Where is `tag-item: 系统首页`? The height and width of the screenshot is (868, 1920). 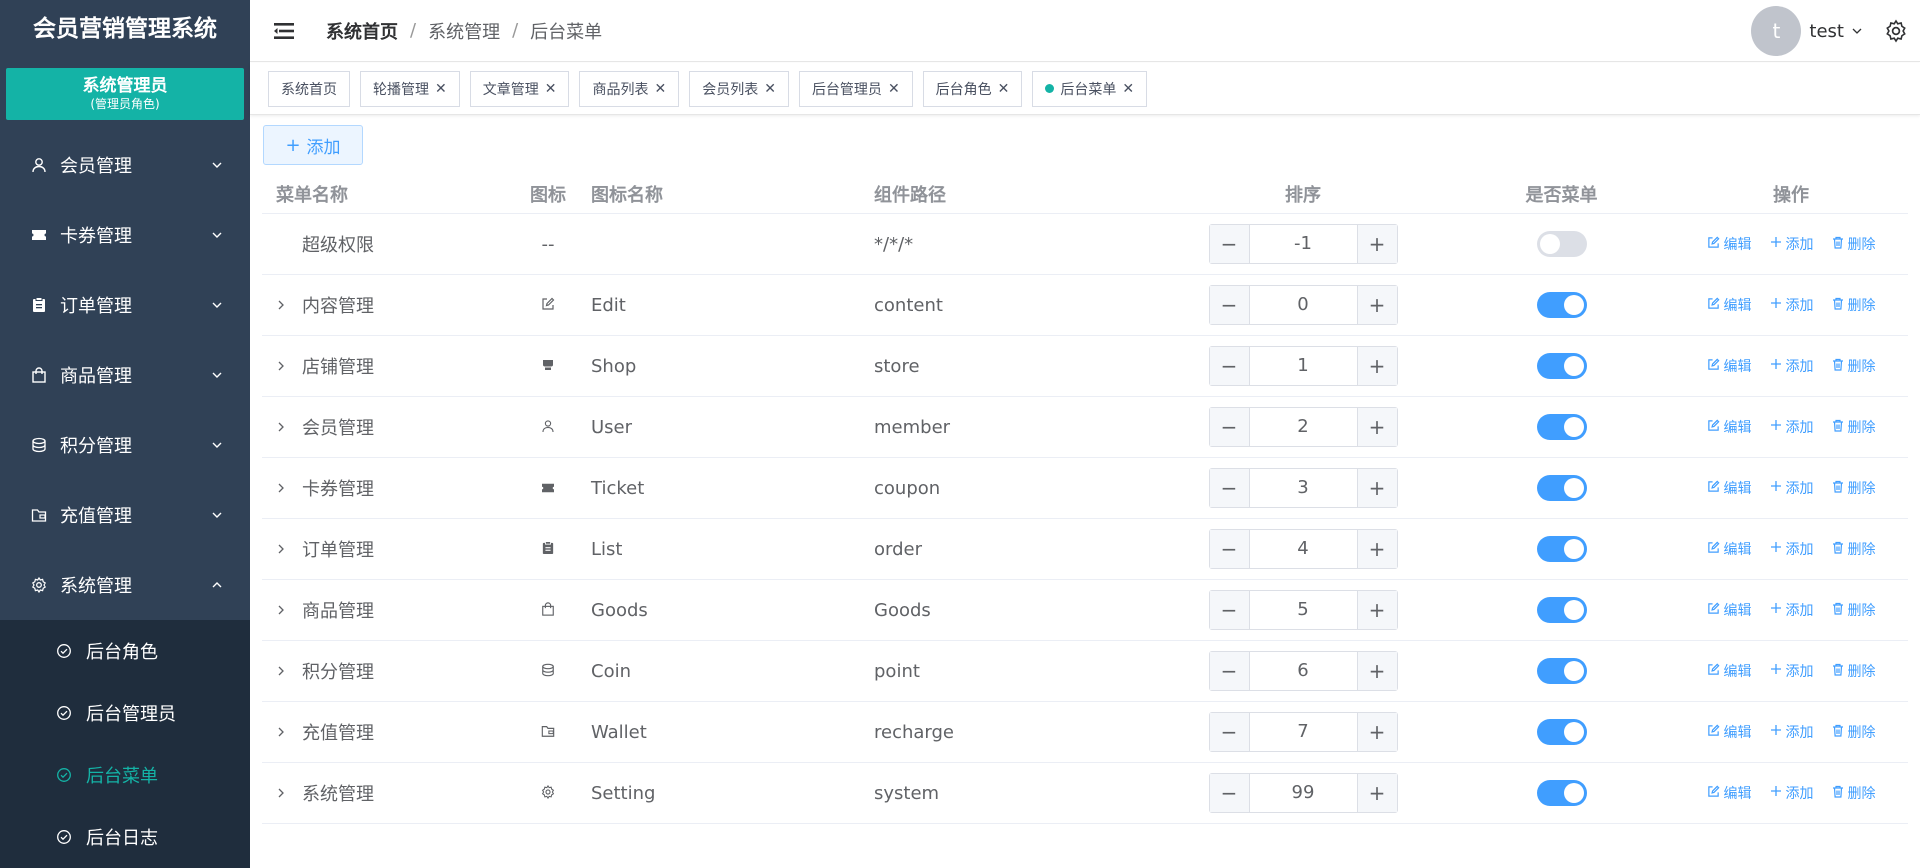
tag-item: 系统首页 is located at coordinates (309, 88).